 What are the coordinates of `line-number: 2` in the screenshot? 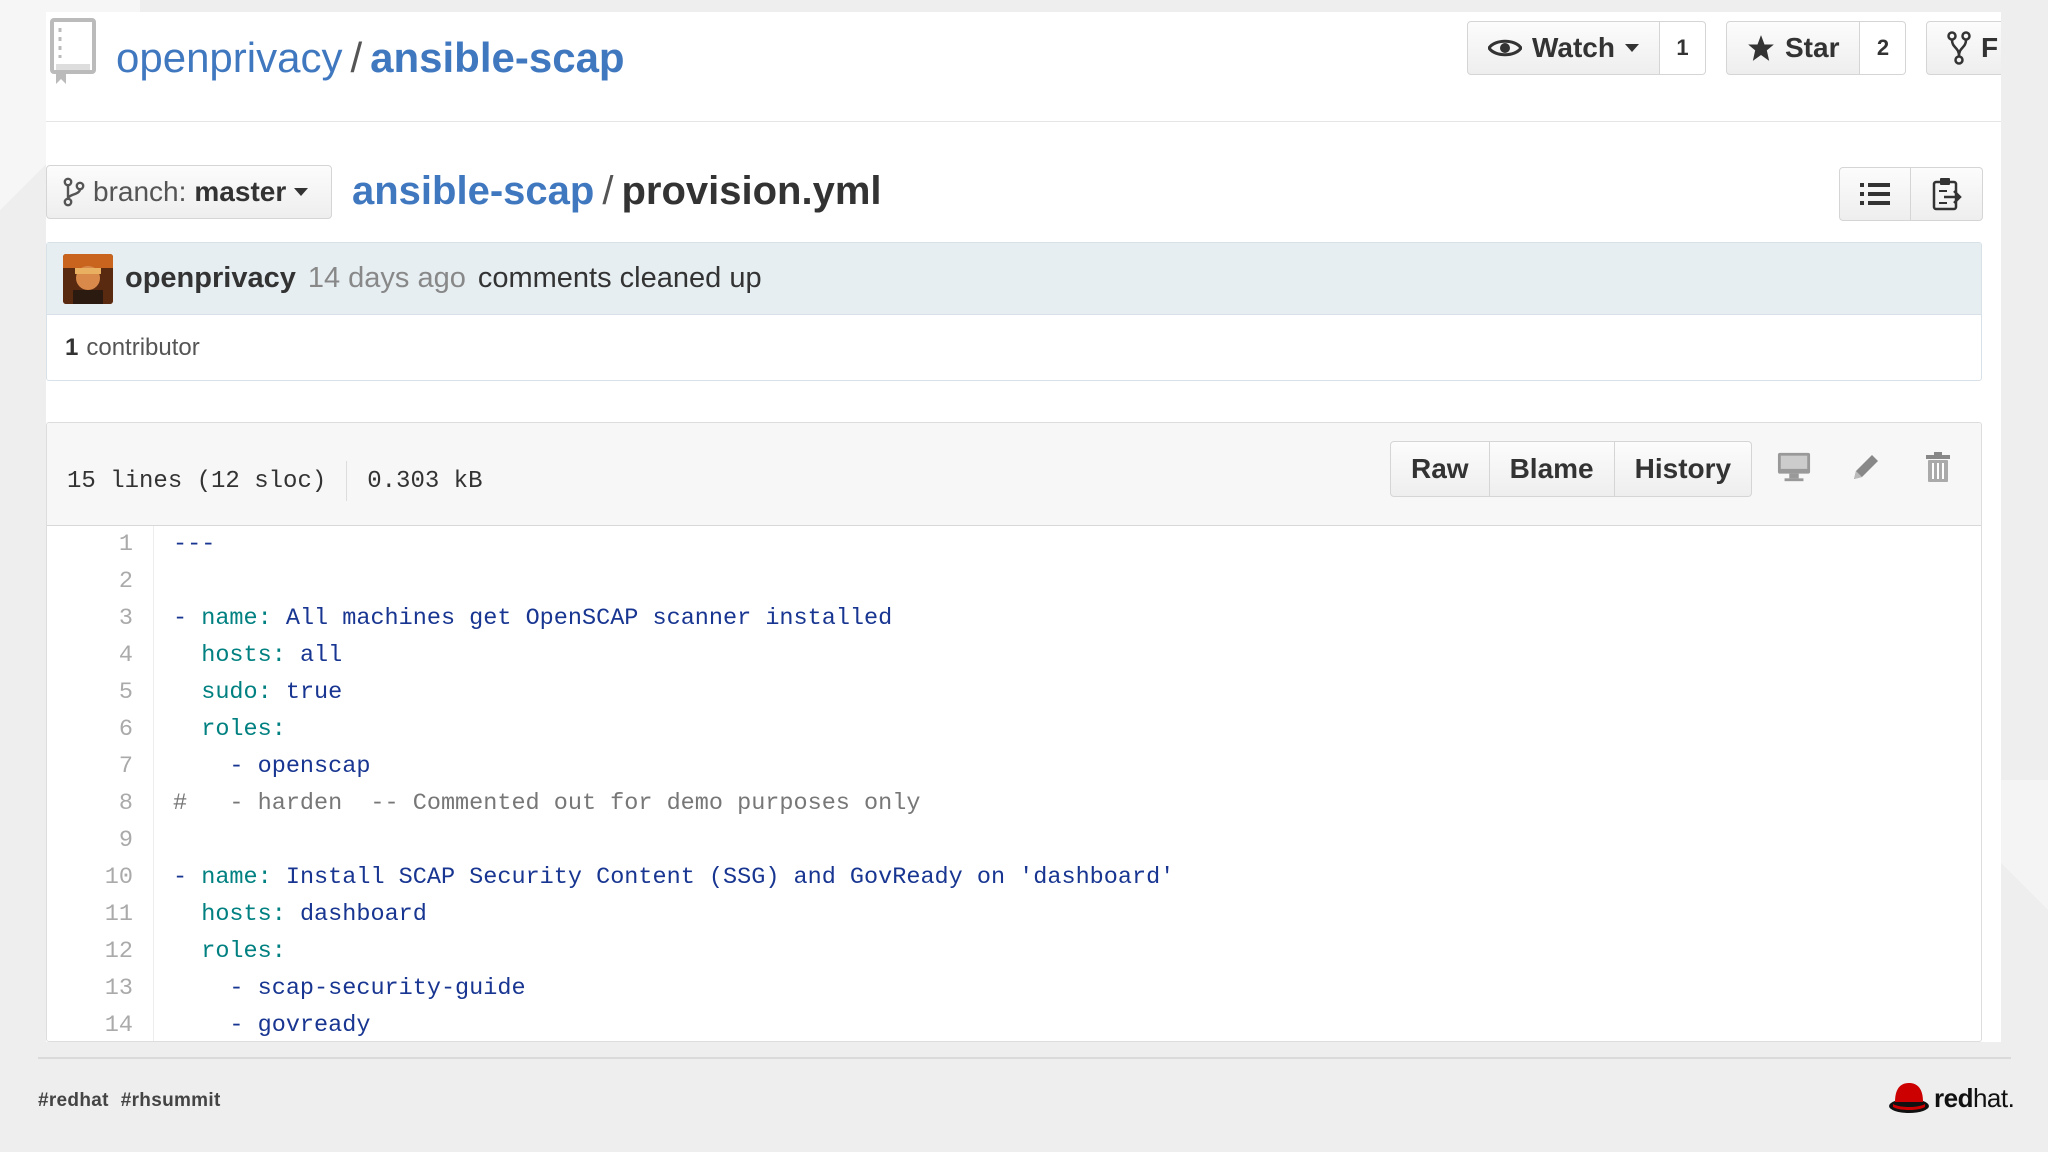 It's located at (100, 581).